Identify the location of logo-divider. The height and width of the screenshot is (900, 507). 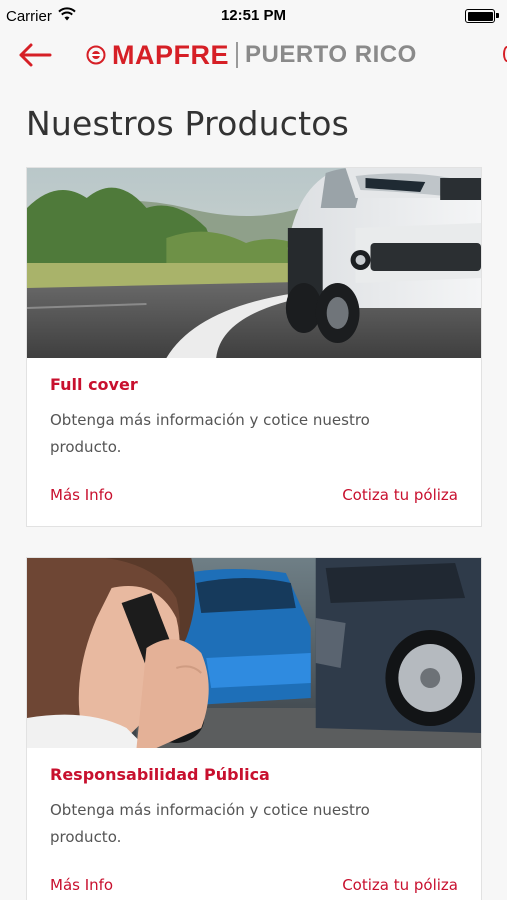
(237, 55).